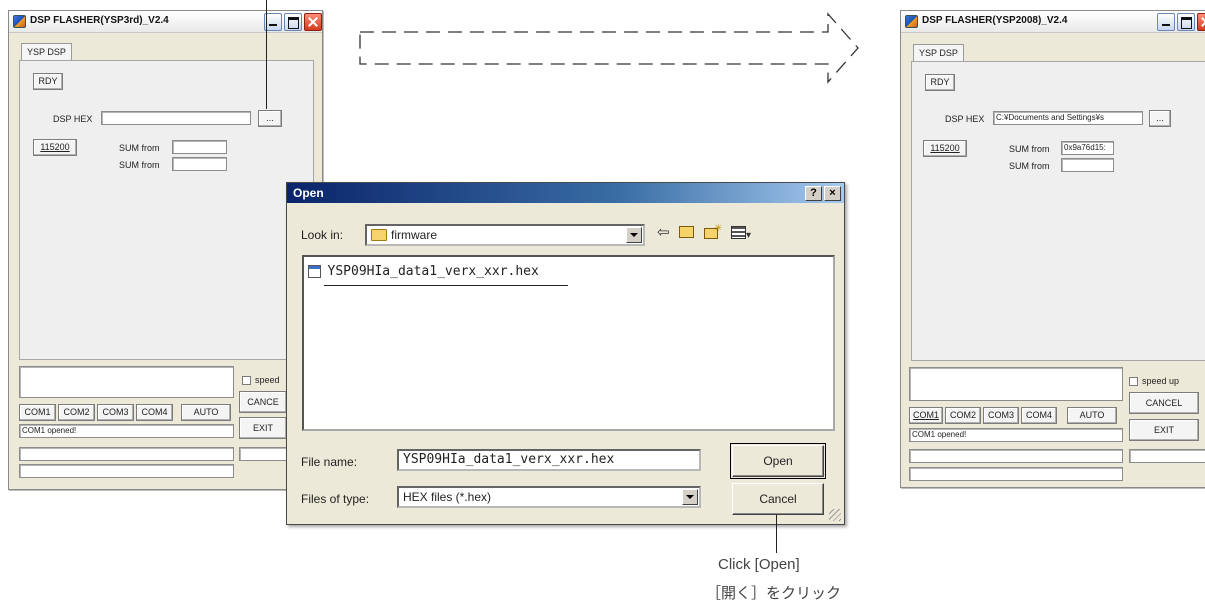 Image resolution: width=1205 pixels, height=607 pixels. What do you see at coordinates (995, 20) in the screenshot?
I see `right-window-title: DSP FLASHER(YSP2008)_V2.4` at bounding box center [995, 20].